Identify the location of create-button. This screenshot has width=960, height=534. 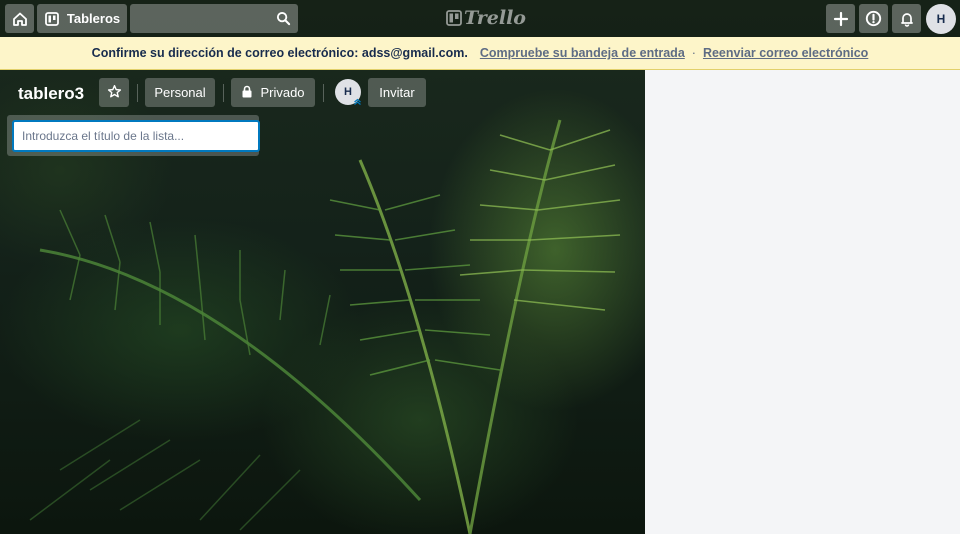
(840, 18).